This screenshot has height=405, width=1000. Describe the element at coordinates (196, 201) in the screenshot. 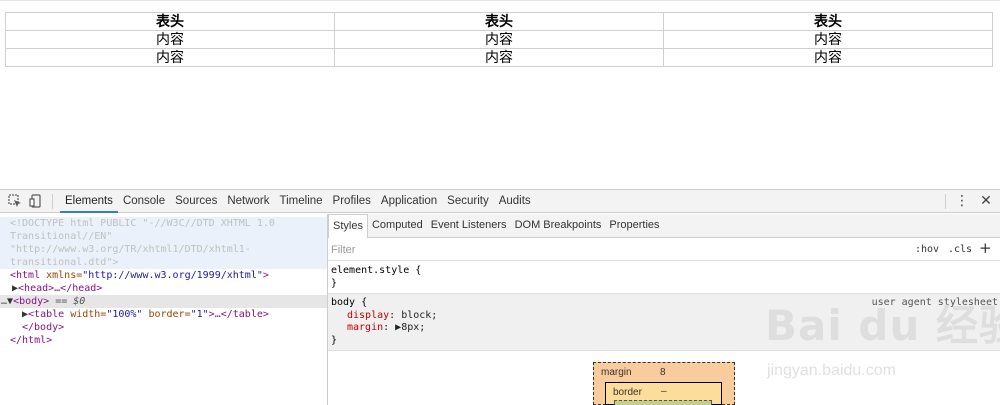

I see `tab-sources: Sources` at that location.